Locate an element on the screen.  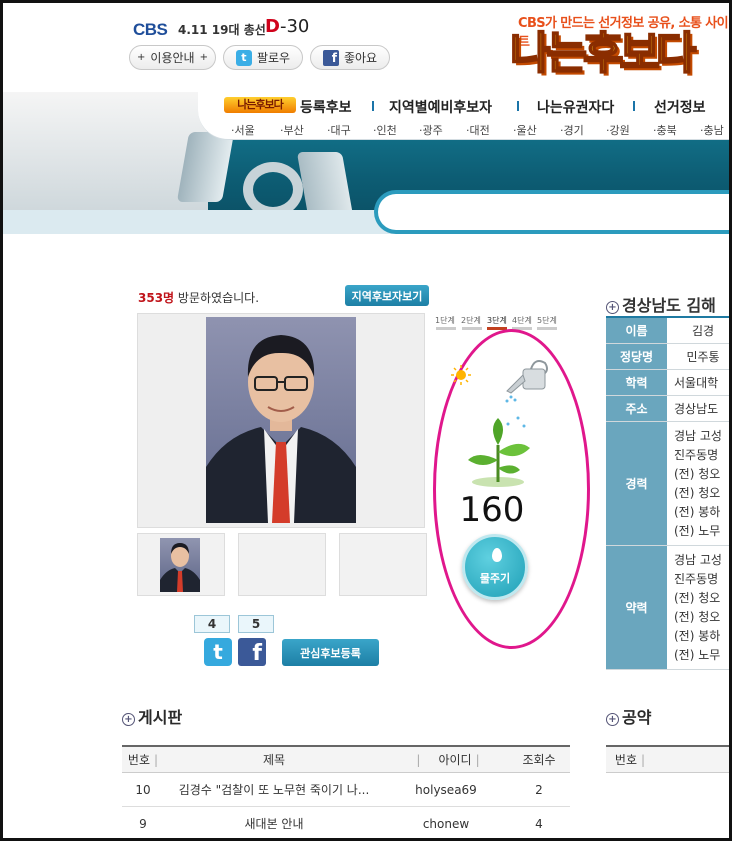
curve-graphic is located at coordinates (273, 189).